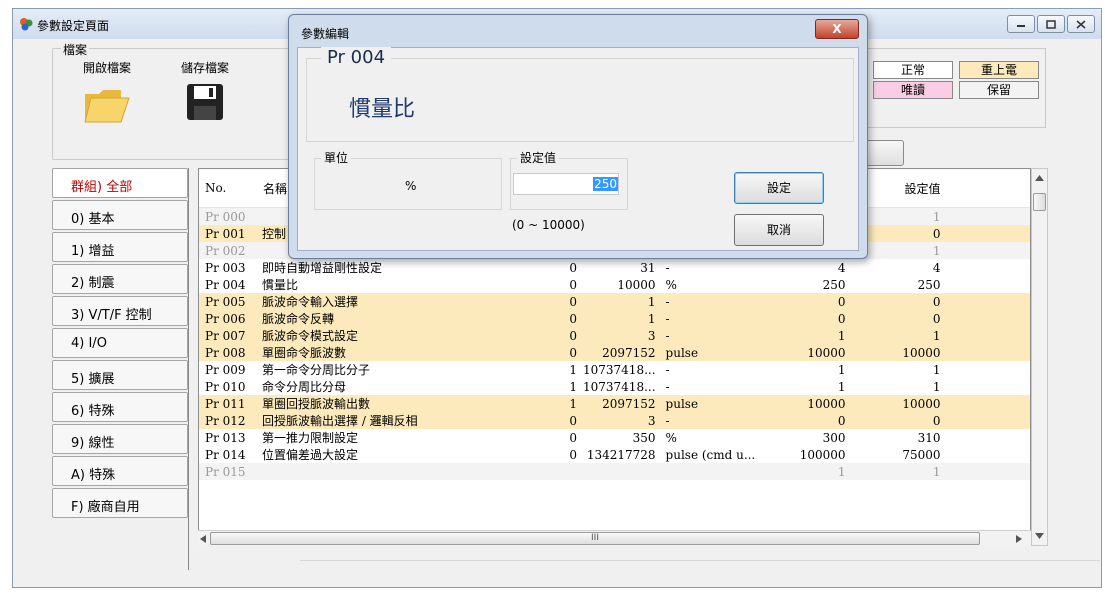 The height and width of the screenshot is (596, 1105). I want to click on minimize-button, so click(1021, 24).